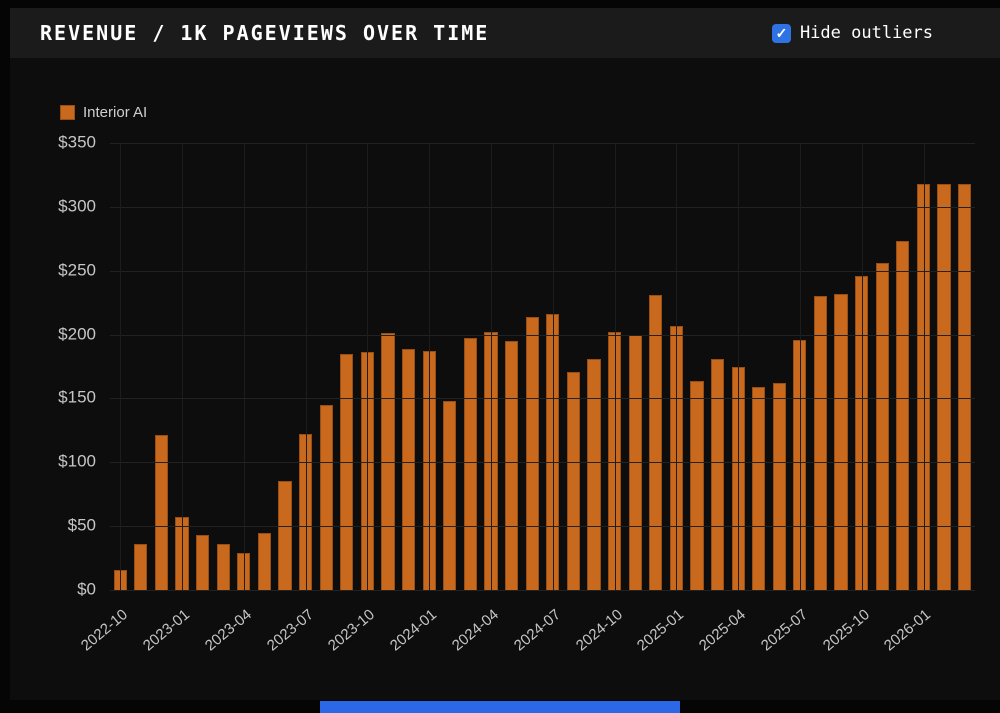  I want to click on panel-title: REVENUE / 1K PAGEVIEWS OVER TIME, so click(265, 33).